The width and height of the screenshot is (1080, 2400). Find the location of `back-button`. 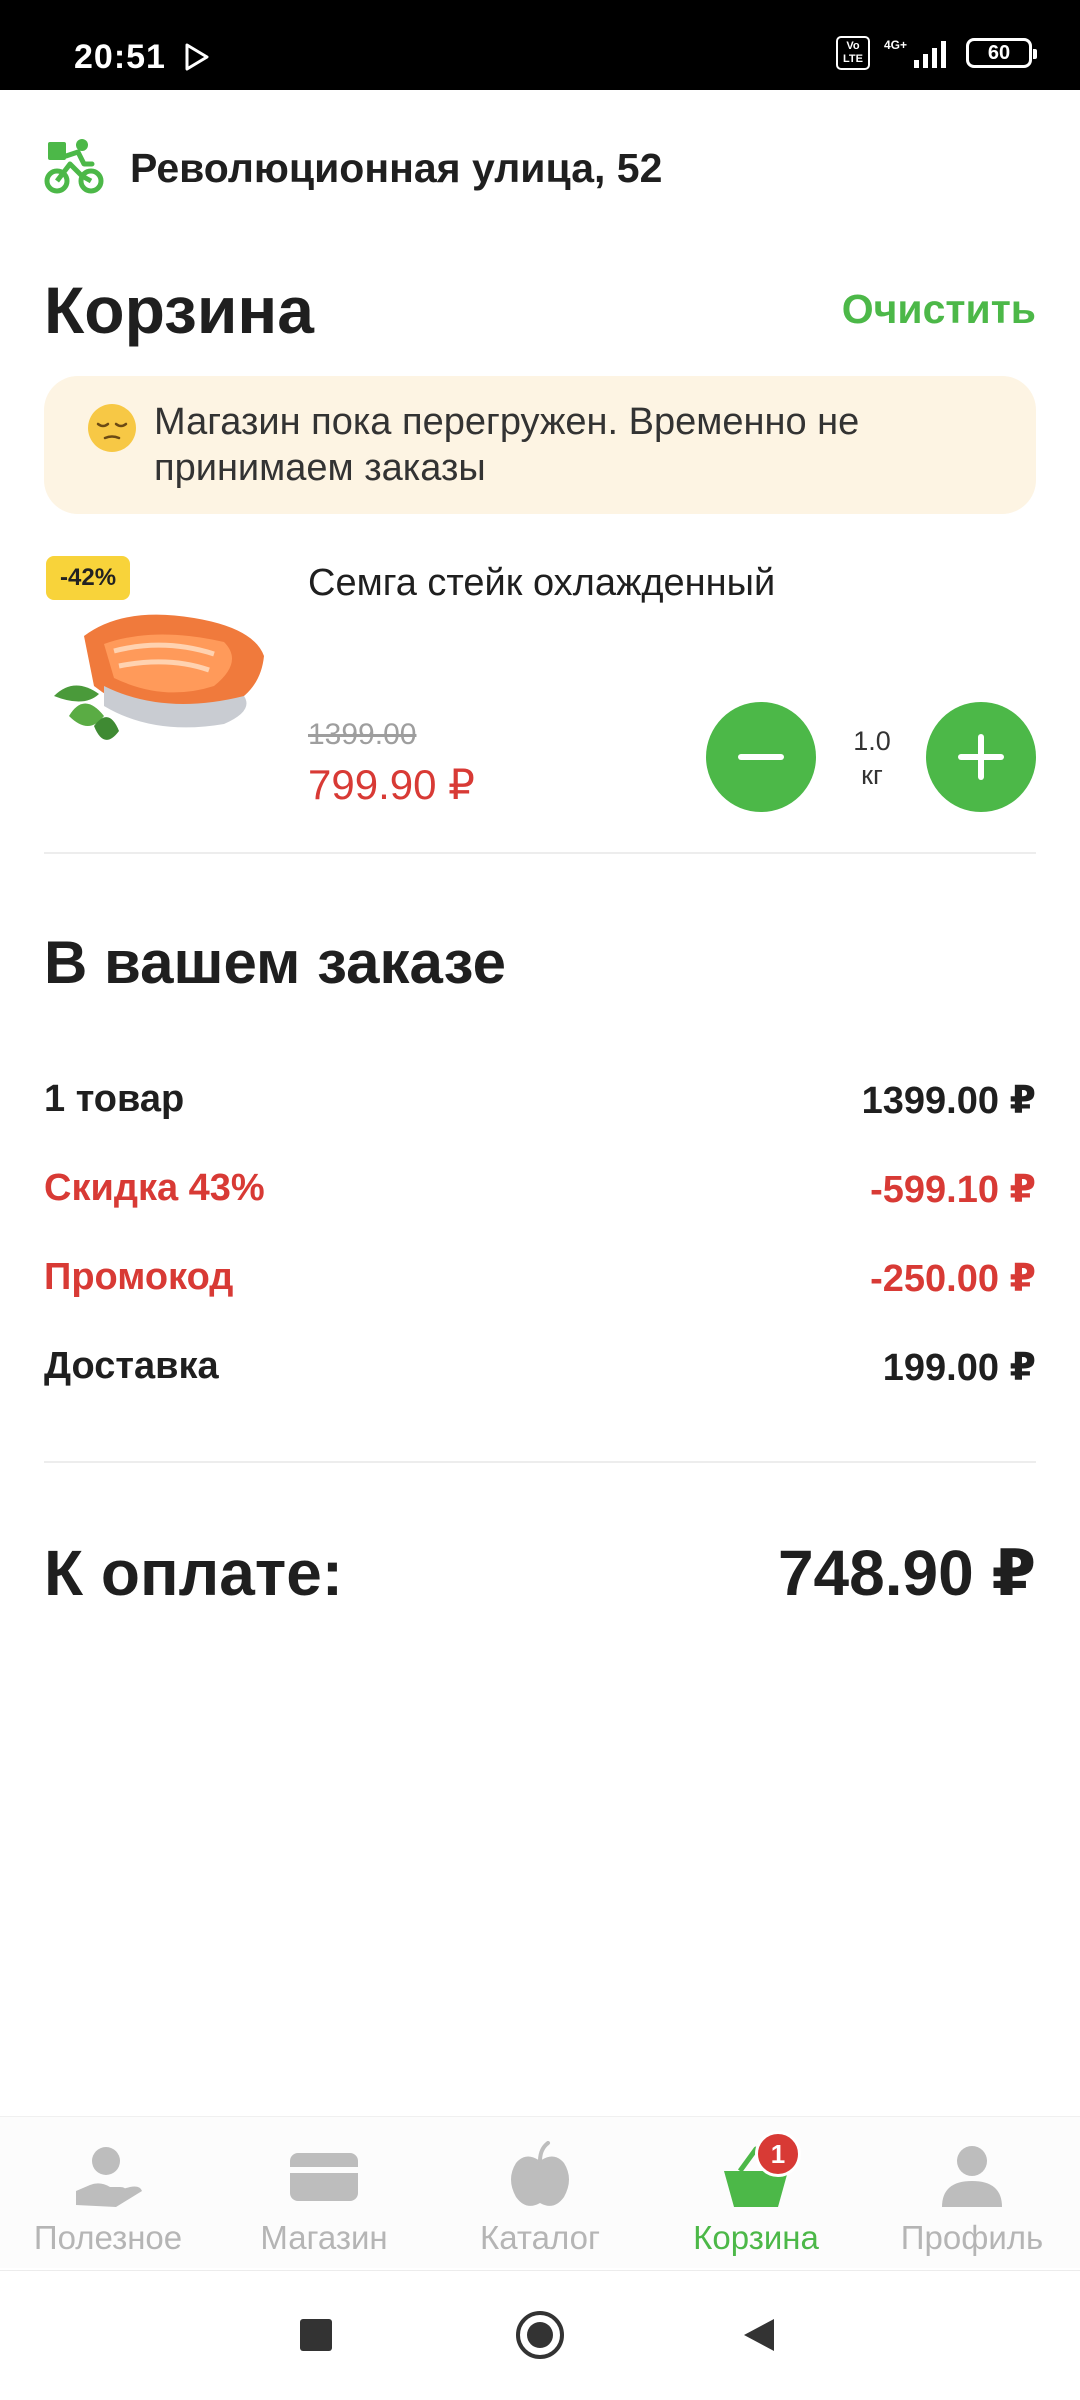

back-button is located at coordinates (760, 2337).